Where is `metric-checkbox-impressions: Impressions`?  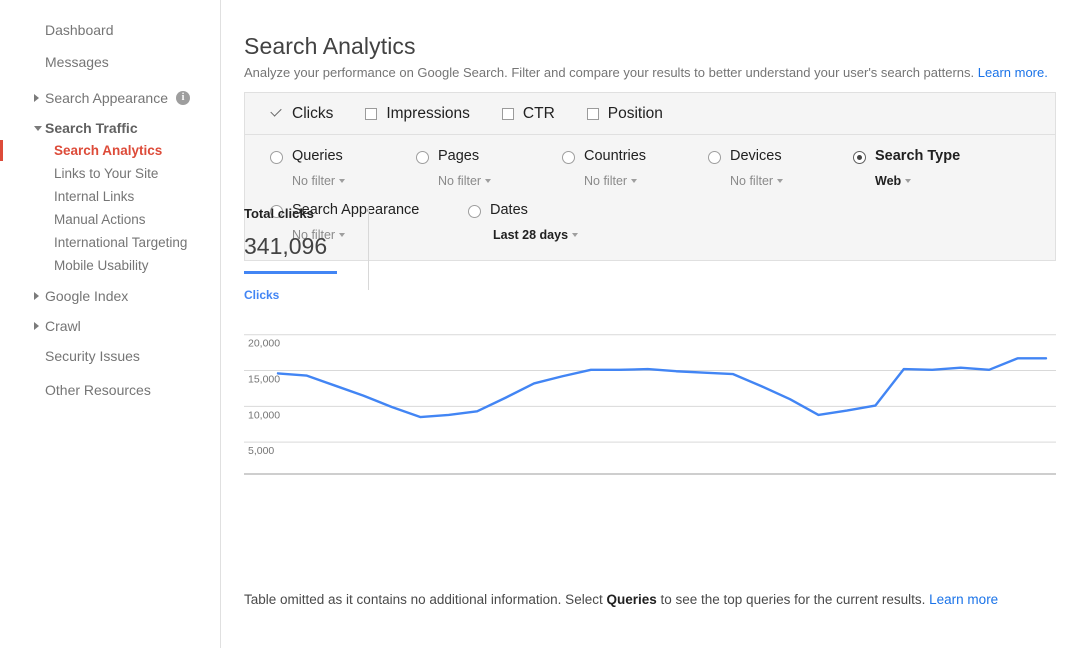 metric-checkbox-impressions: Impressions is located at coordinates (417, 114).